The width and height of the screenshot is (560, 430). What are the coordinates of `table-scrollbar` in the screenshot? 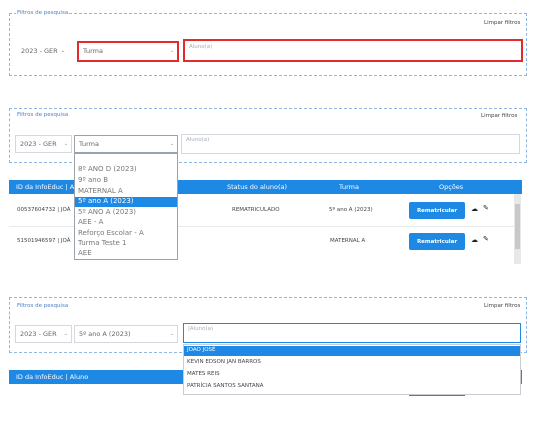 It's located at (517, 229).